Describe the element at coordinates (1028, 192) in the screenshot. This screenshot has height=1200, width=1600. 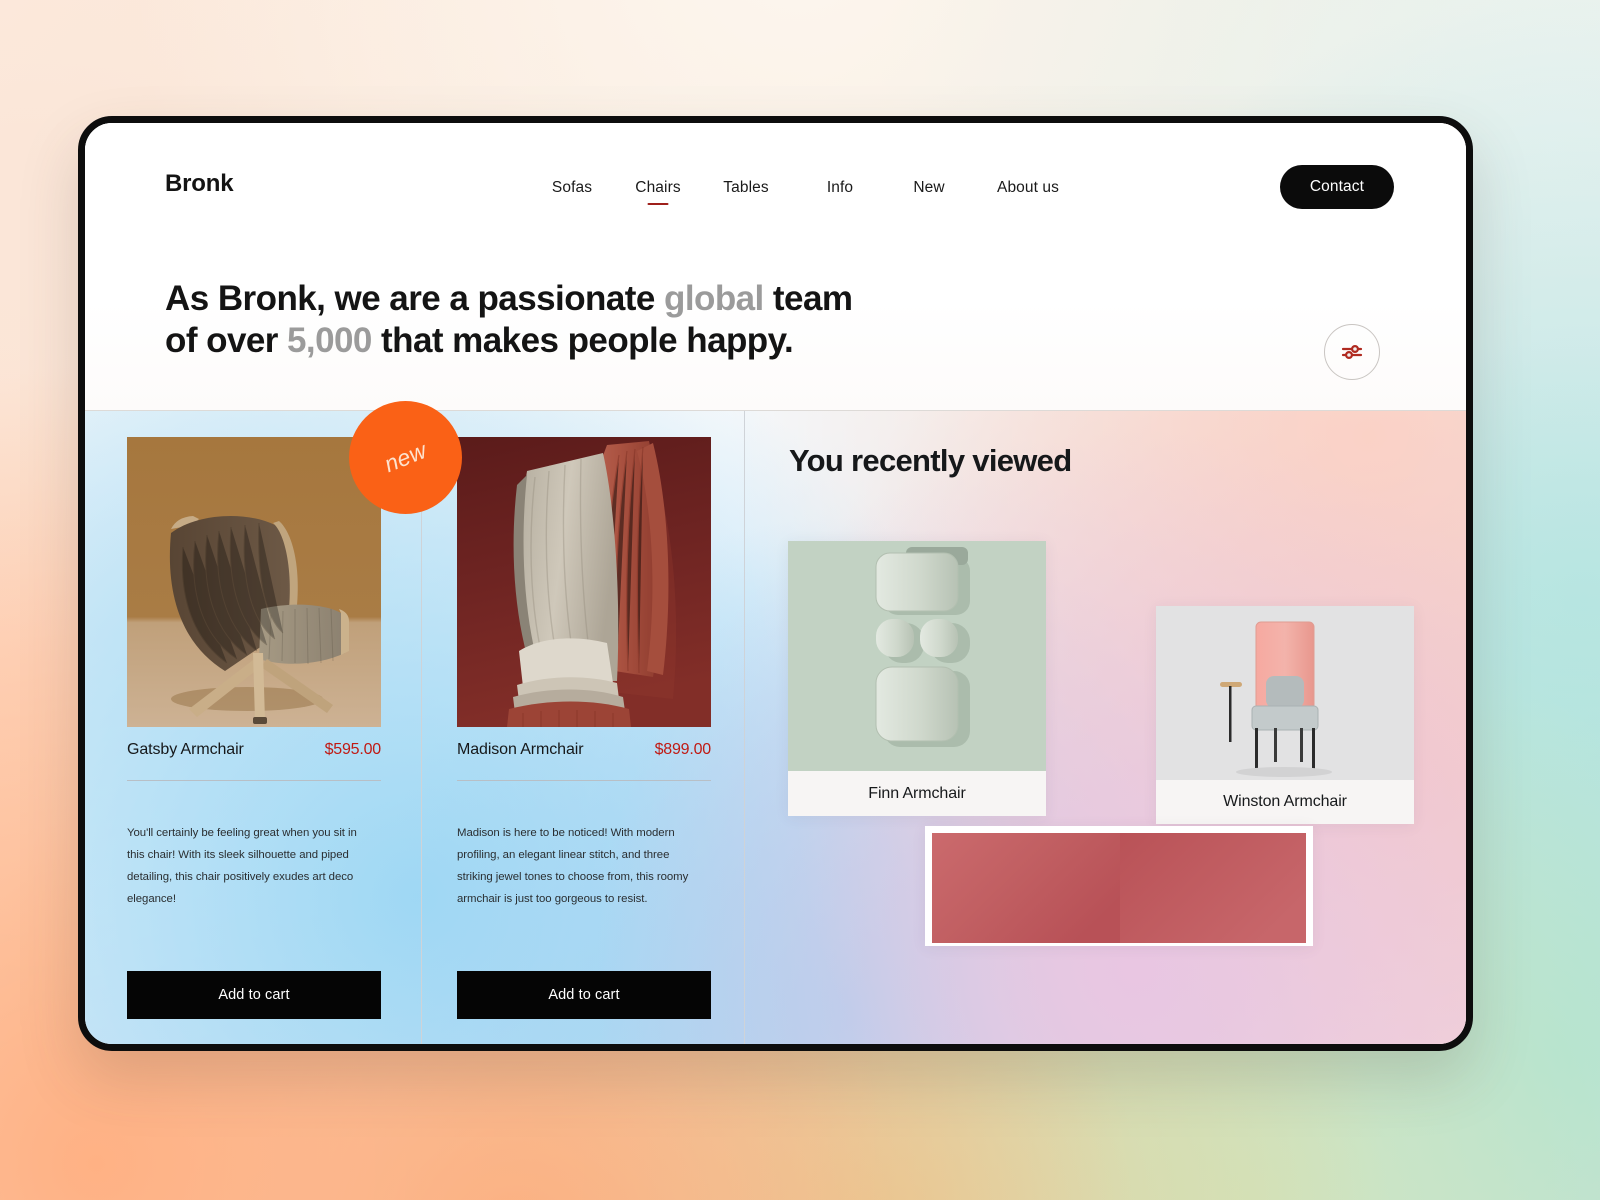
I see `nav-item-about-us: About us` at that location.